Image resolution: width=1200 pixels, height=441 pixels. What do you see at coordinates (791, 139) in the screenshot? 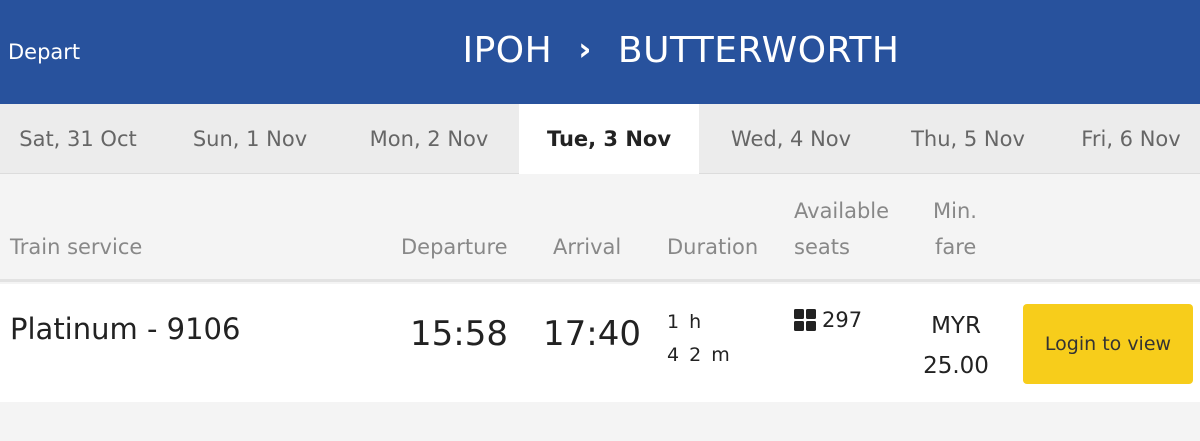
I see `tab-date-wed-4-nov: Wed, 4 Nov` at bounding box center [791, 139].